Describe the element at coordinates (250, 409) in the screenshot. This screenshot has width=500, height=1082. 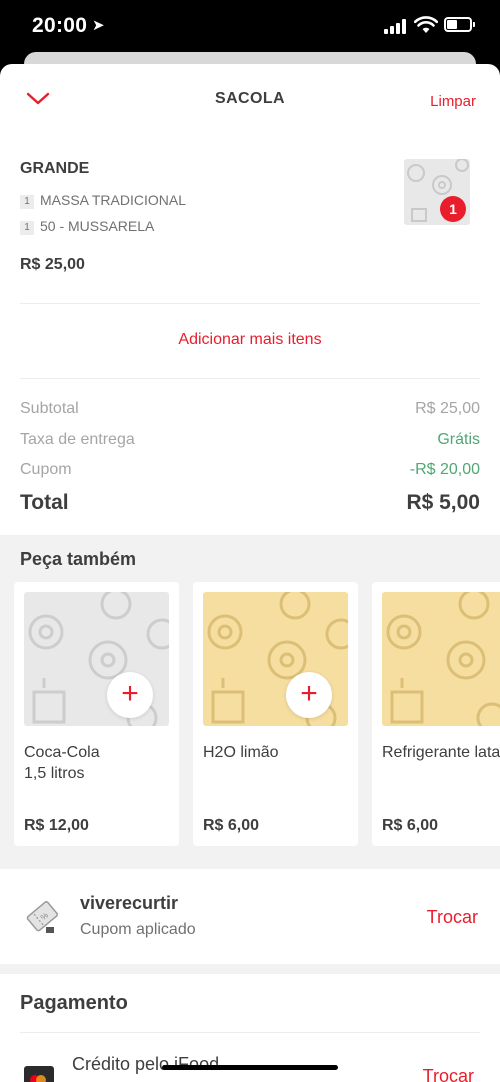
I see `subtotal-row: Subtotal R$ 25,00` at that location.